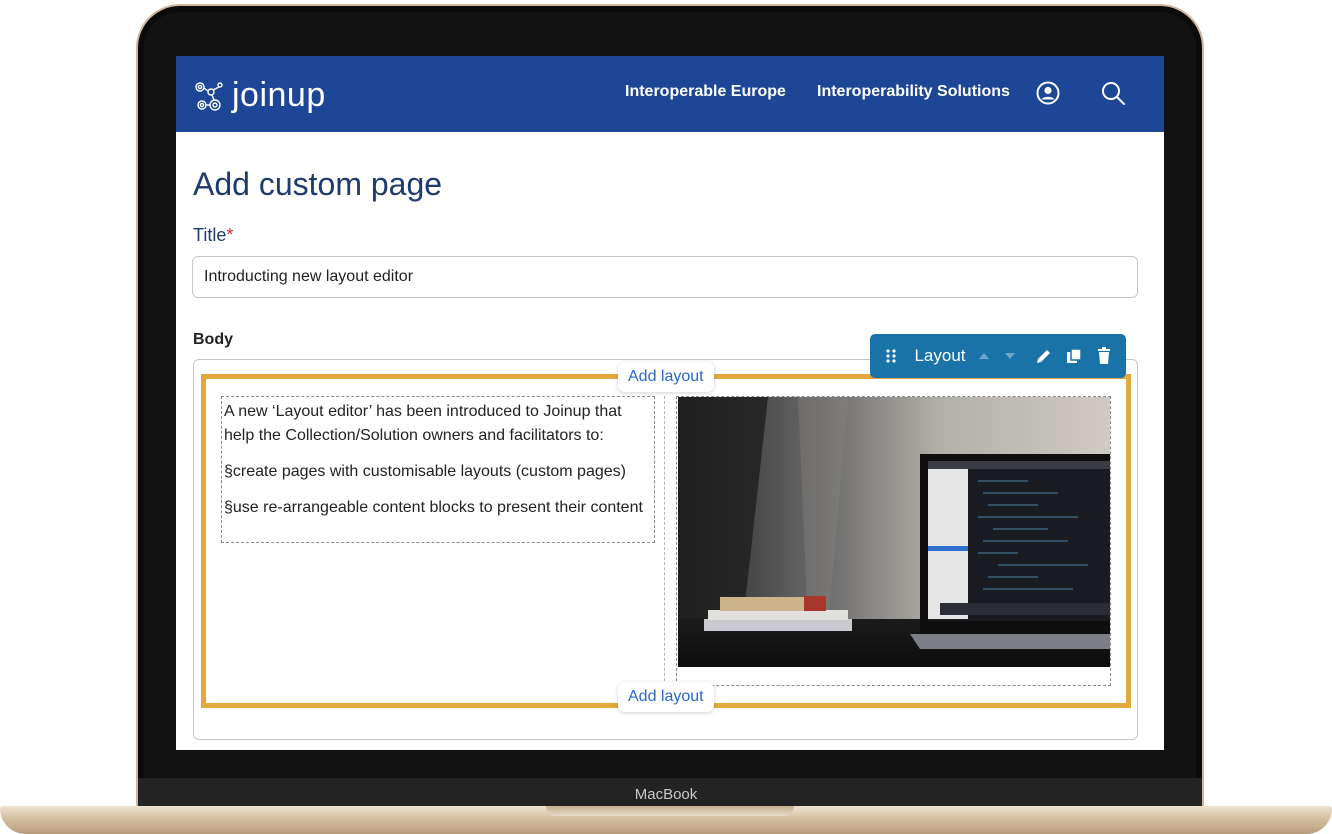 The image size is (1332, 834). I want to click on add-layout-button-bottom: Add layout, so click(666, 697).